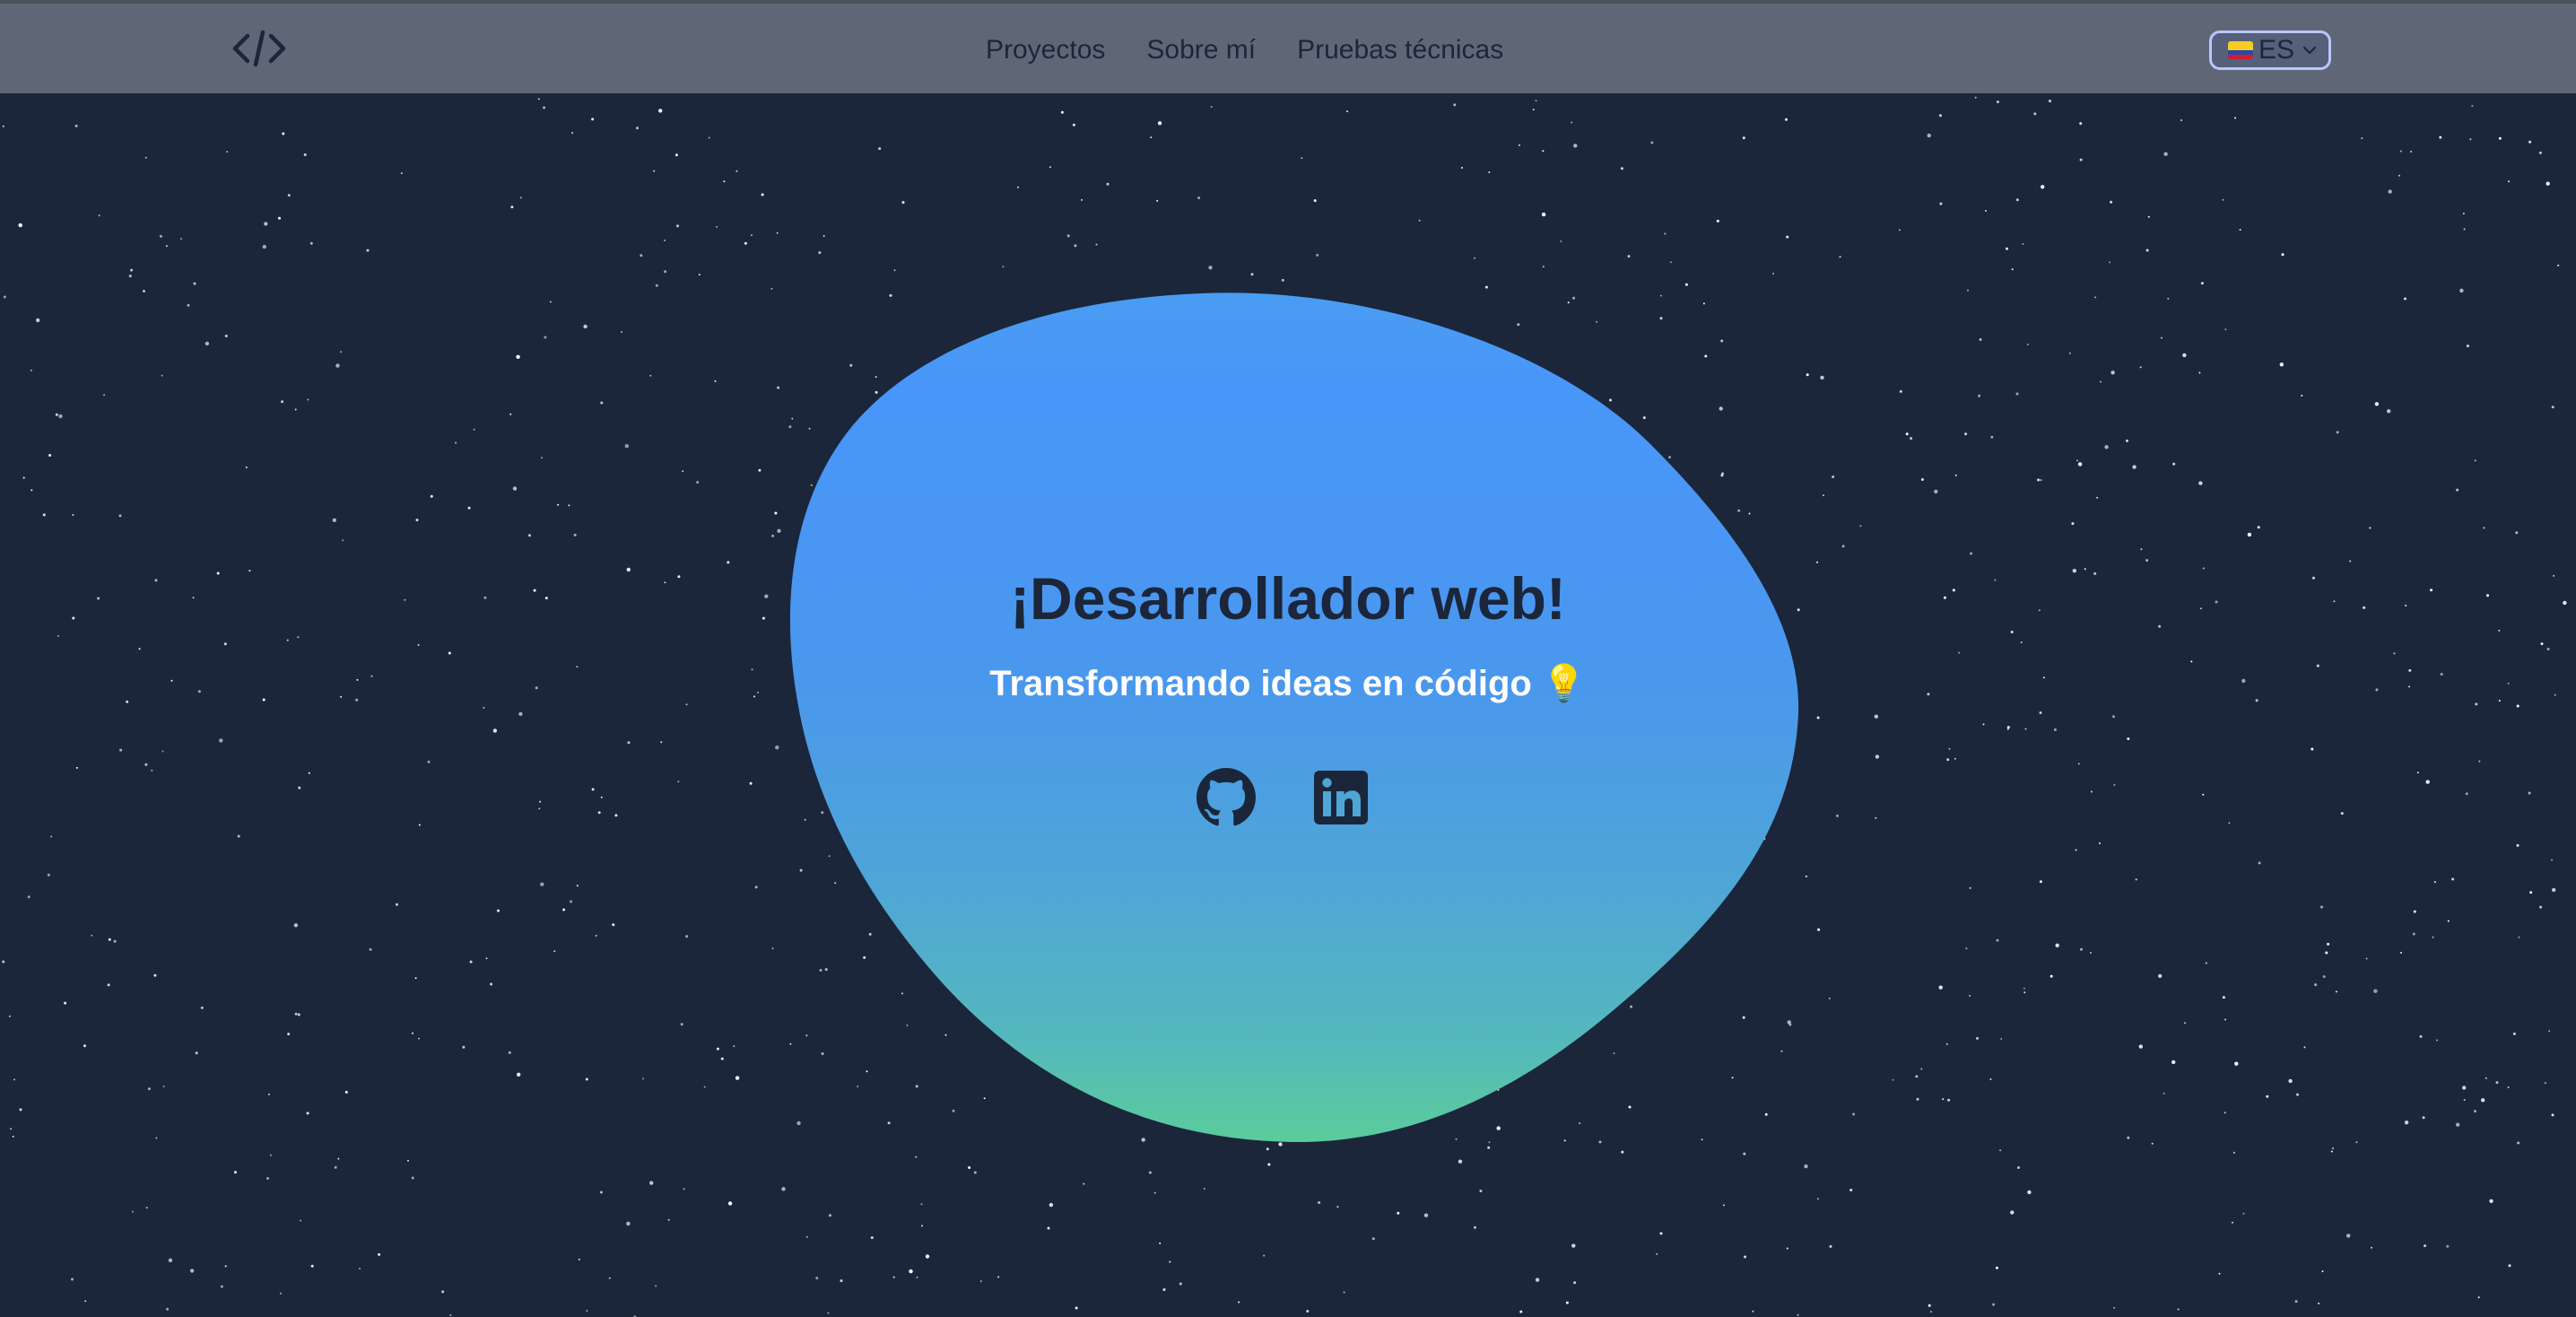 This screenshot has height=1317, width=2576. I want to click on nav-link-proyectos: Proyectos, so click(1045, 50).